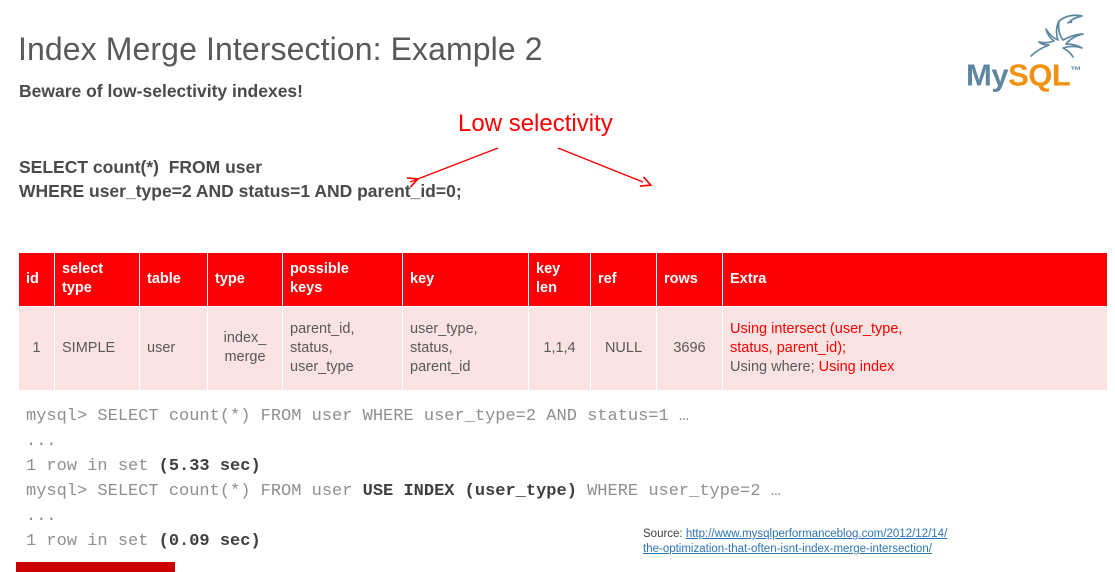 This screenshot has height=572, width=1115. Describe the element at coordinates (987, 75) in the screenshot. I see `wordmark-my: My` at that location.